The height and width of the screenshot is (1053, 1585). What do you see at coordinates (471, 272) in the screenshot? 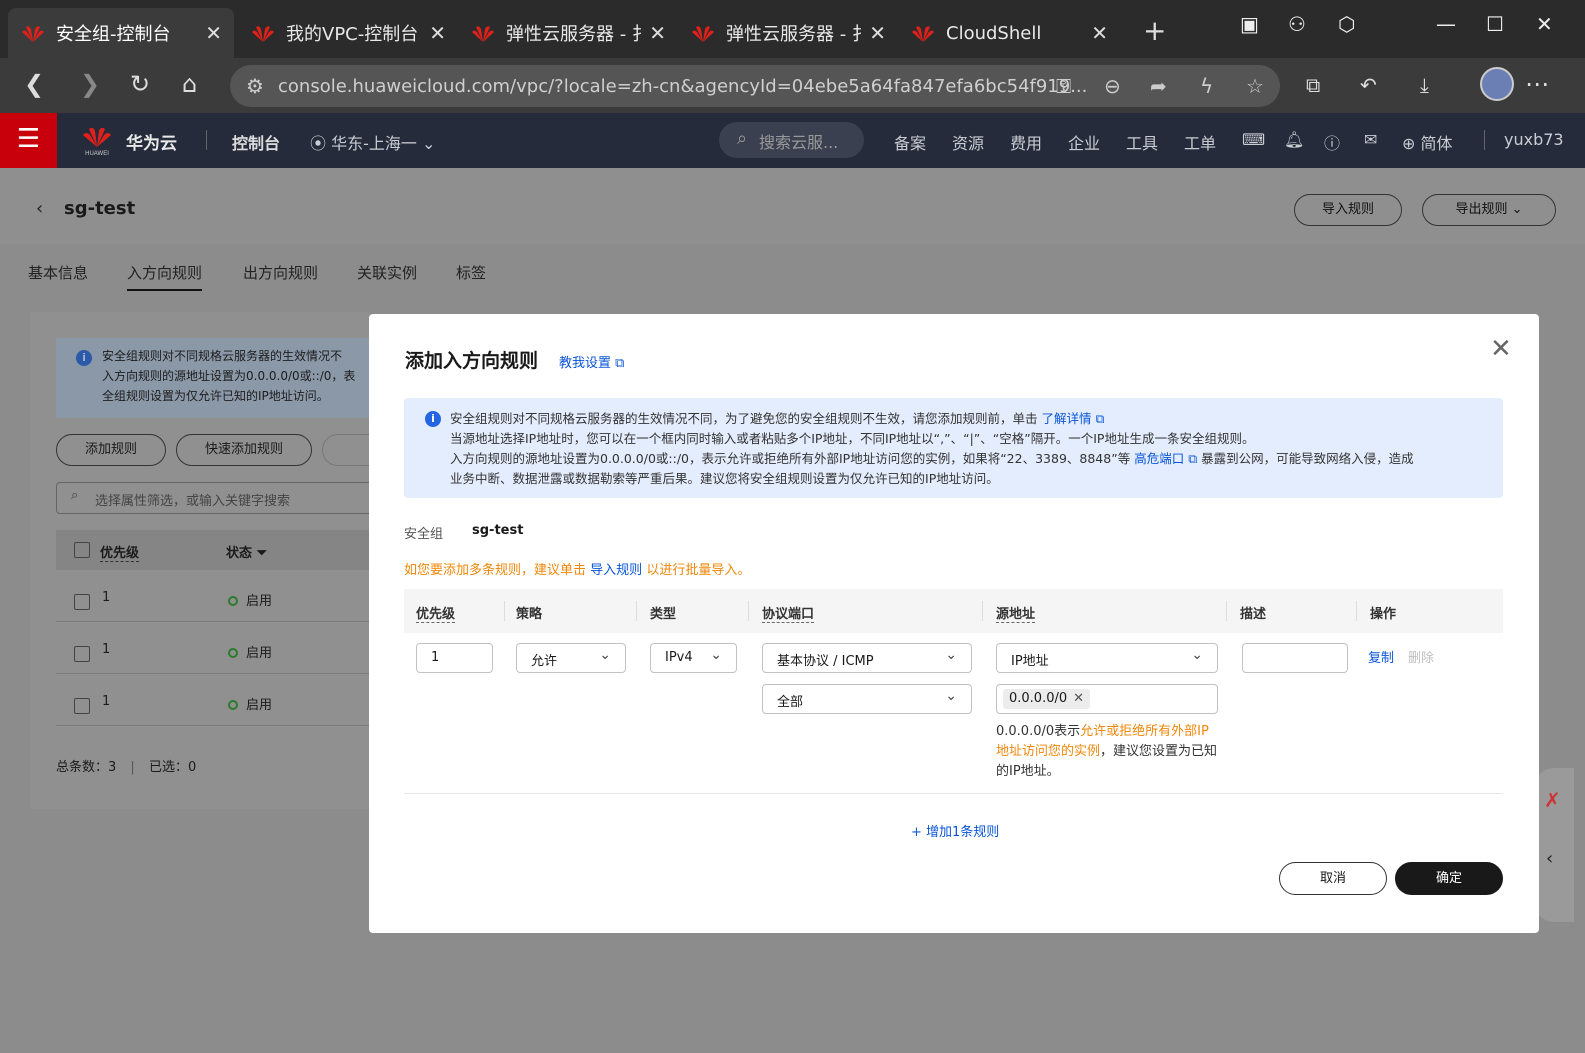
I see `tab-tags: 标签` at bounding box center [471, 272].